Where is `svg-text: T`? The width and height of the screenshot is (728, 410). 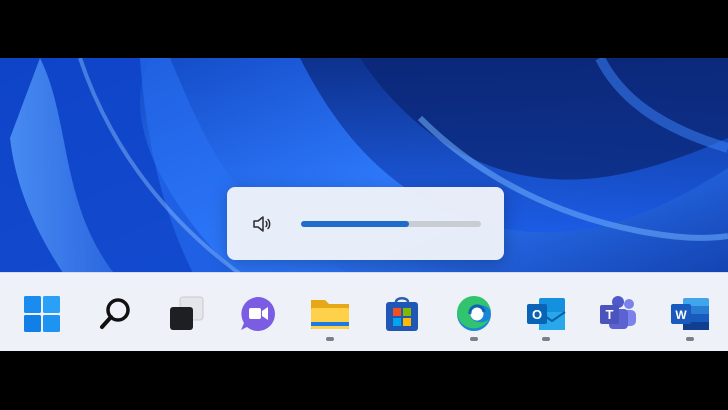
svg-text: T is located at coordinates (610, 314).